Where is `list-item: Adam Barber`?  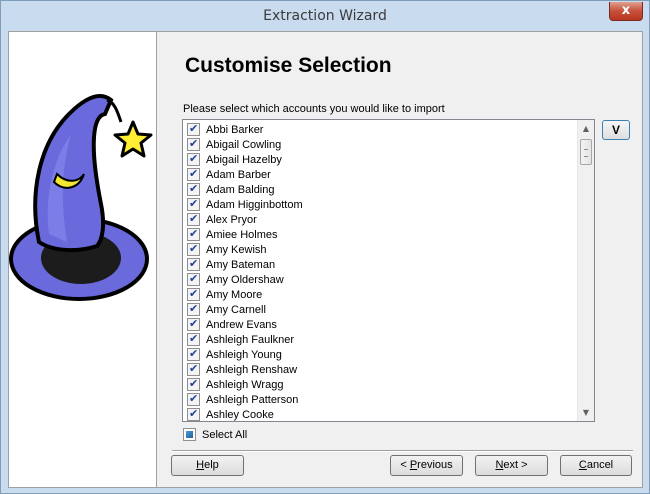 list-item: Adam Barber is located at coordinates (229, 174).